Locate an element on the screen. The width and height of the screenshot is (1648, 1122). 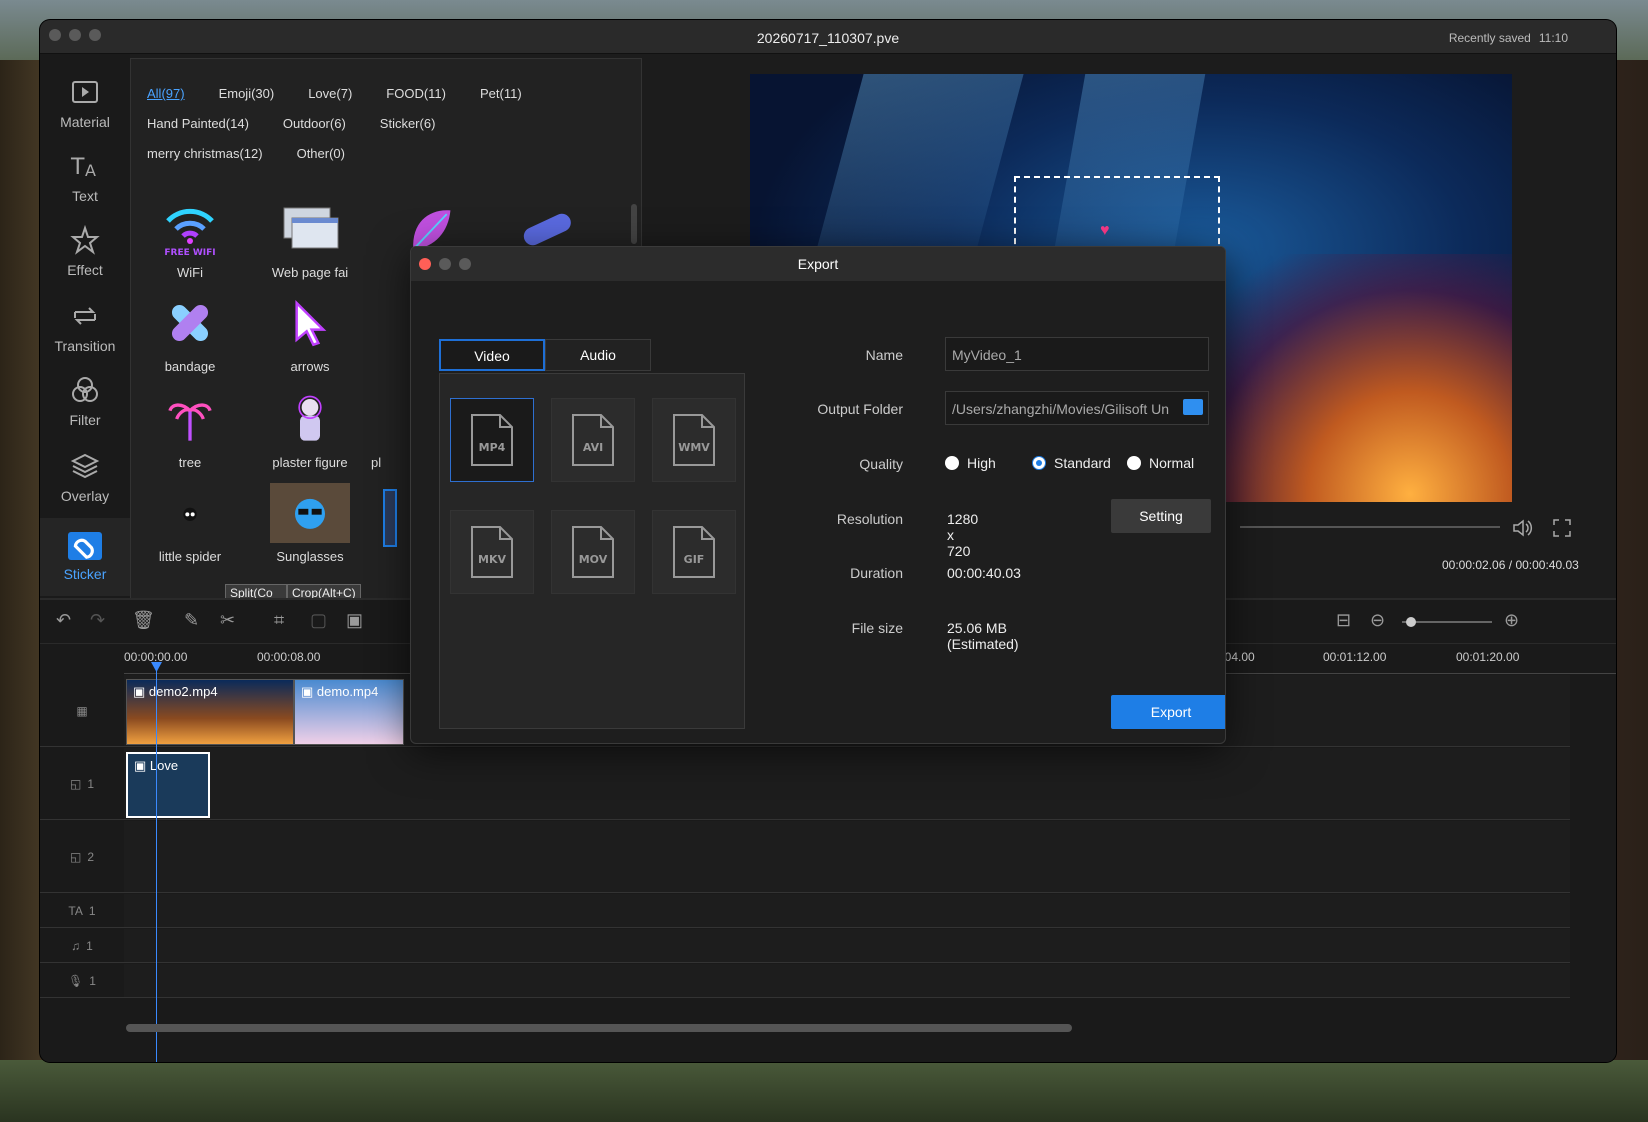
sticker-item-arrows: arrows is located at coordinates (310, 333).